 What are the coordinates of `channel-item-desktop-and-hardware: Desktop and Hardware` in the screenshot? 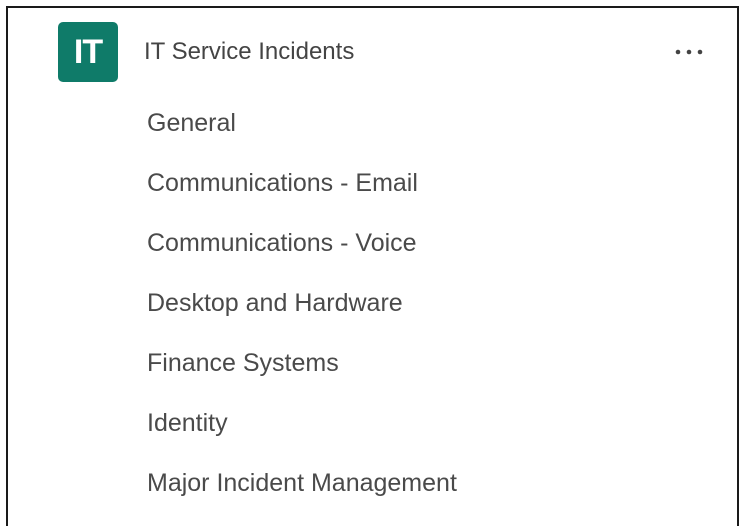 It's located at (432, 308).